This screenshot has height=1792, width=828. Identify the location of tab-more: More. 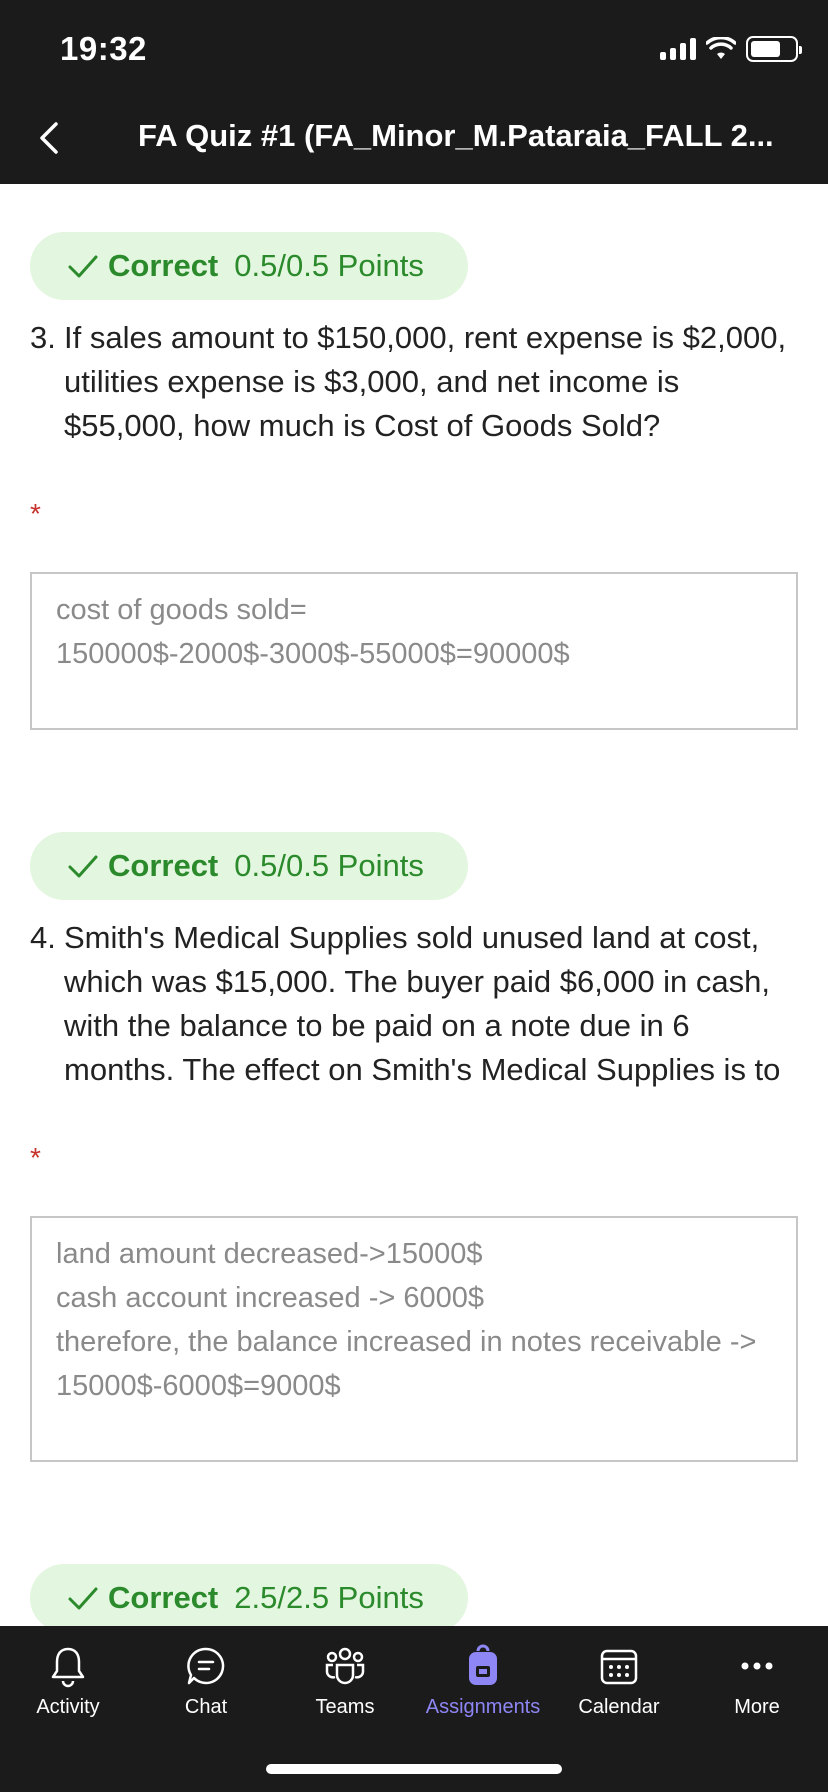
(757, 1681).